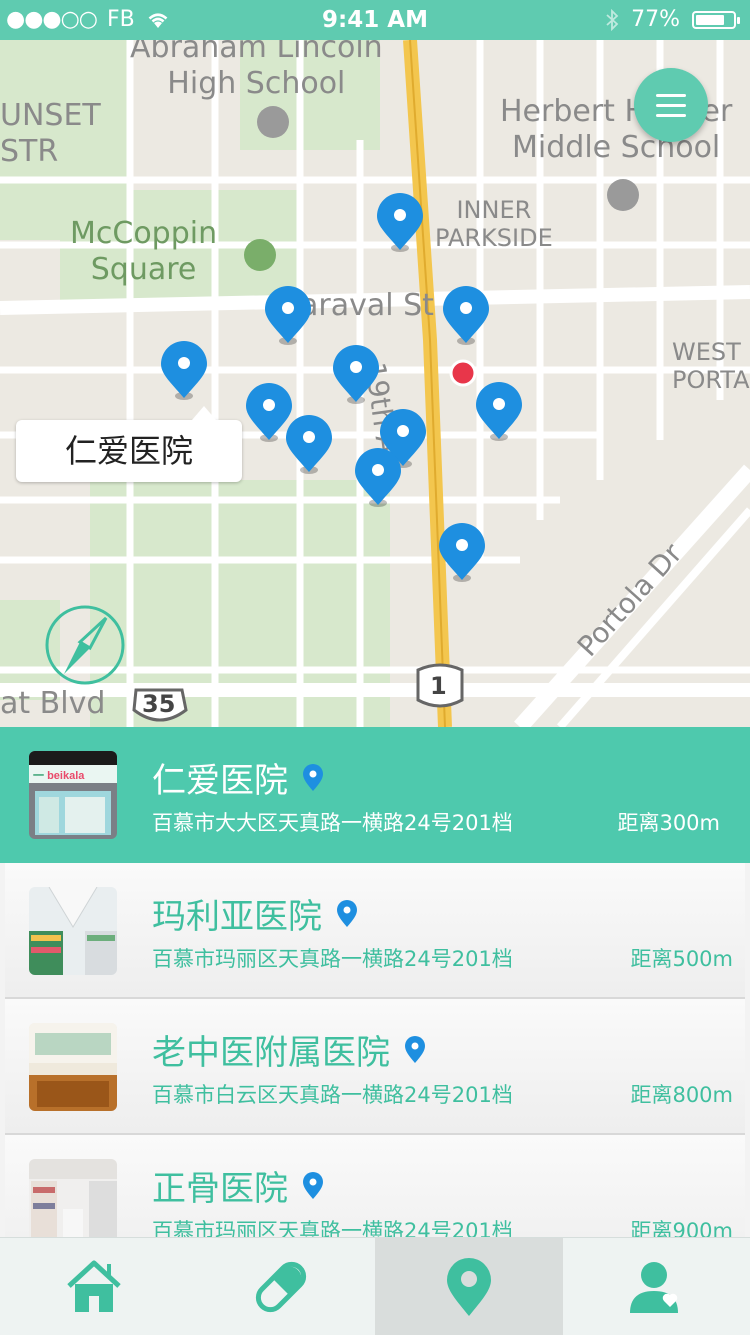 The height and width of the screenshot is (1335, 750). Describe the element at coordinates (50, 134) in the screenshot. I see `map-label-sunset: UNSET STR` at that location.